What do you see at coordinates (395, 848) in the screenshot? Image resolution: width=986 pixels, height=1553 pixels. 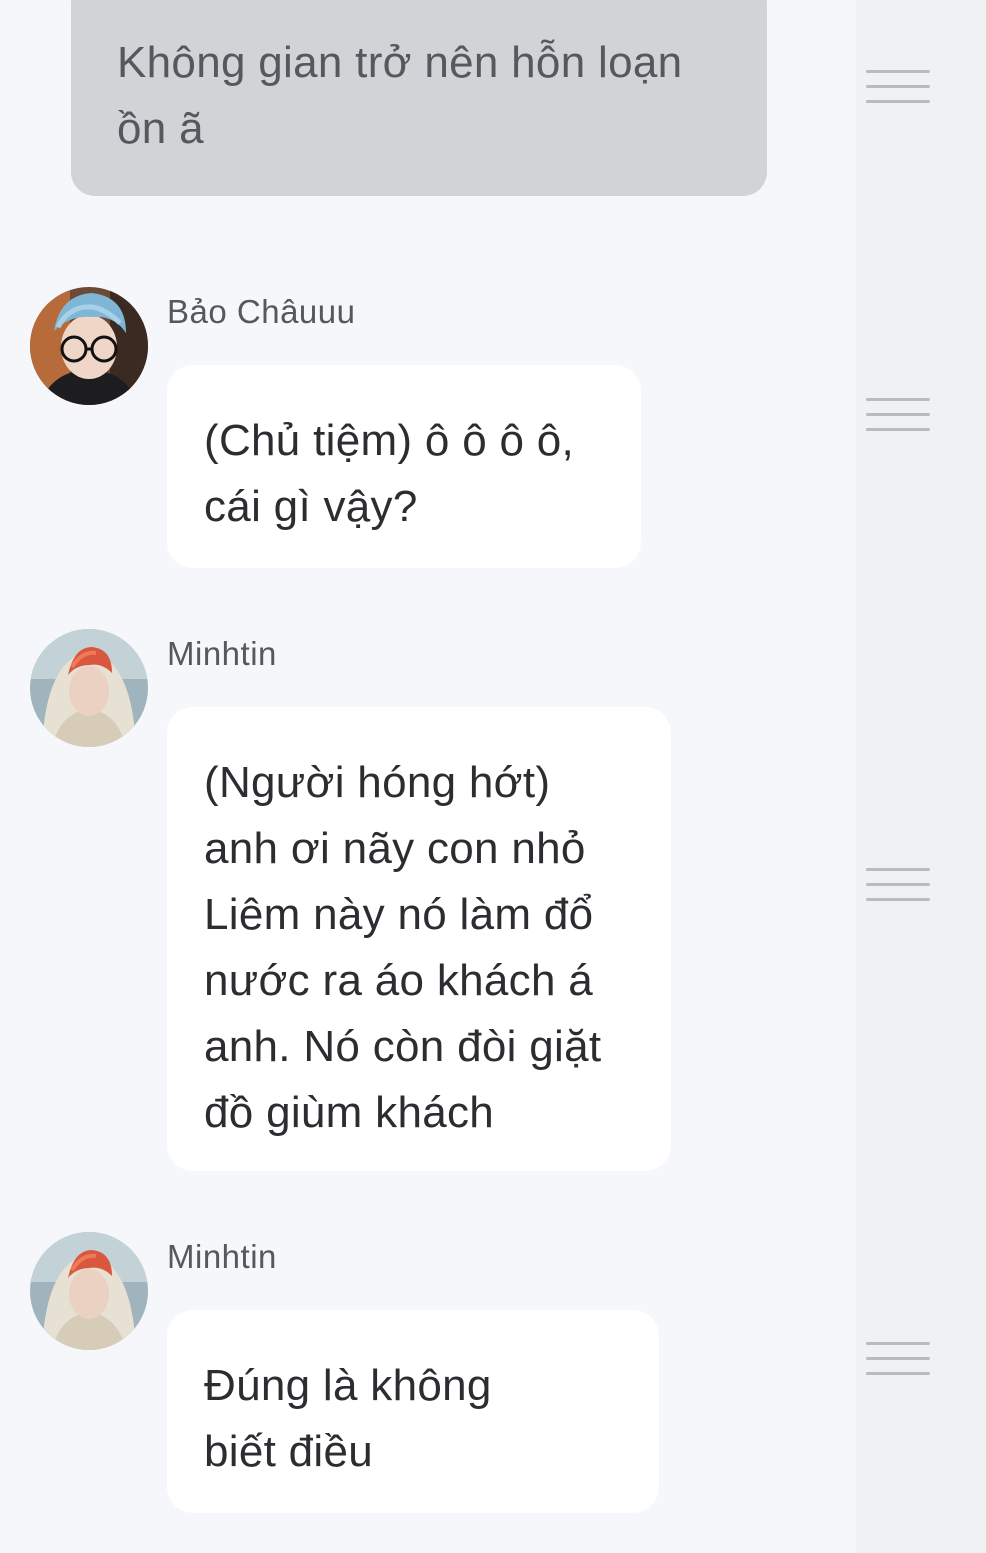 I see `message-line: anh ơi nãy con nhỏ` at bounding box center [395, 848].